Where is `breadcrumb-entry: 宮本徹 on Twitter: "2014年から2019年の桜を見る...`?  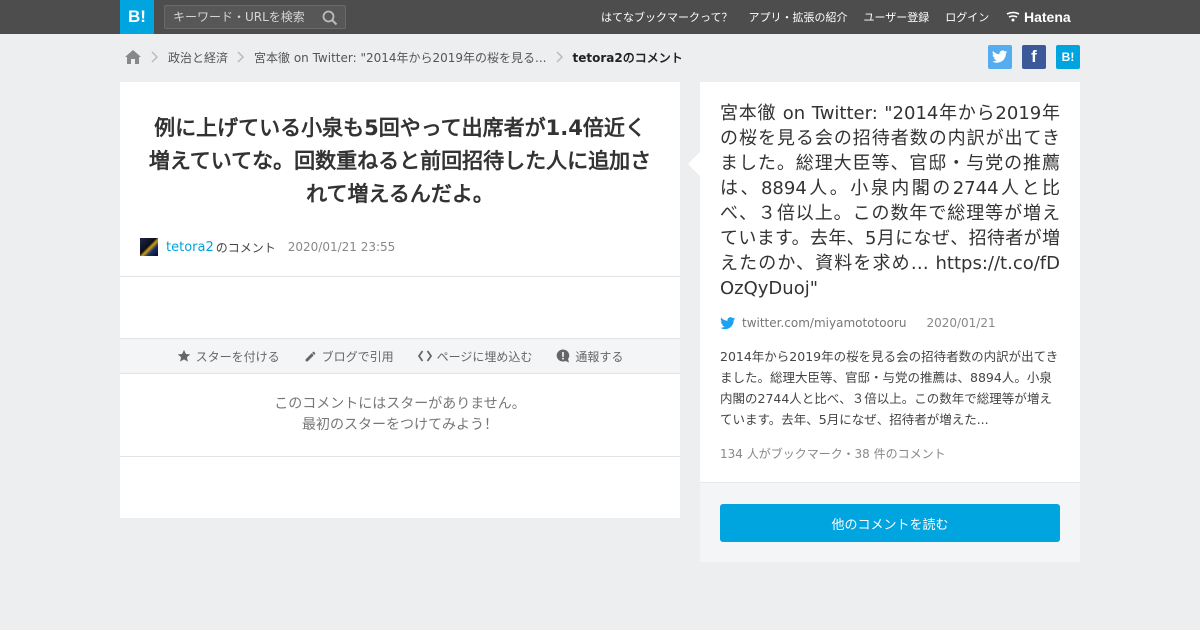 breadcrumb-entry: 宮本徹 on Twitter: "2014年から2019年の桜を見る... is located at coordinates (400, 57).